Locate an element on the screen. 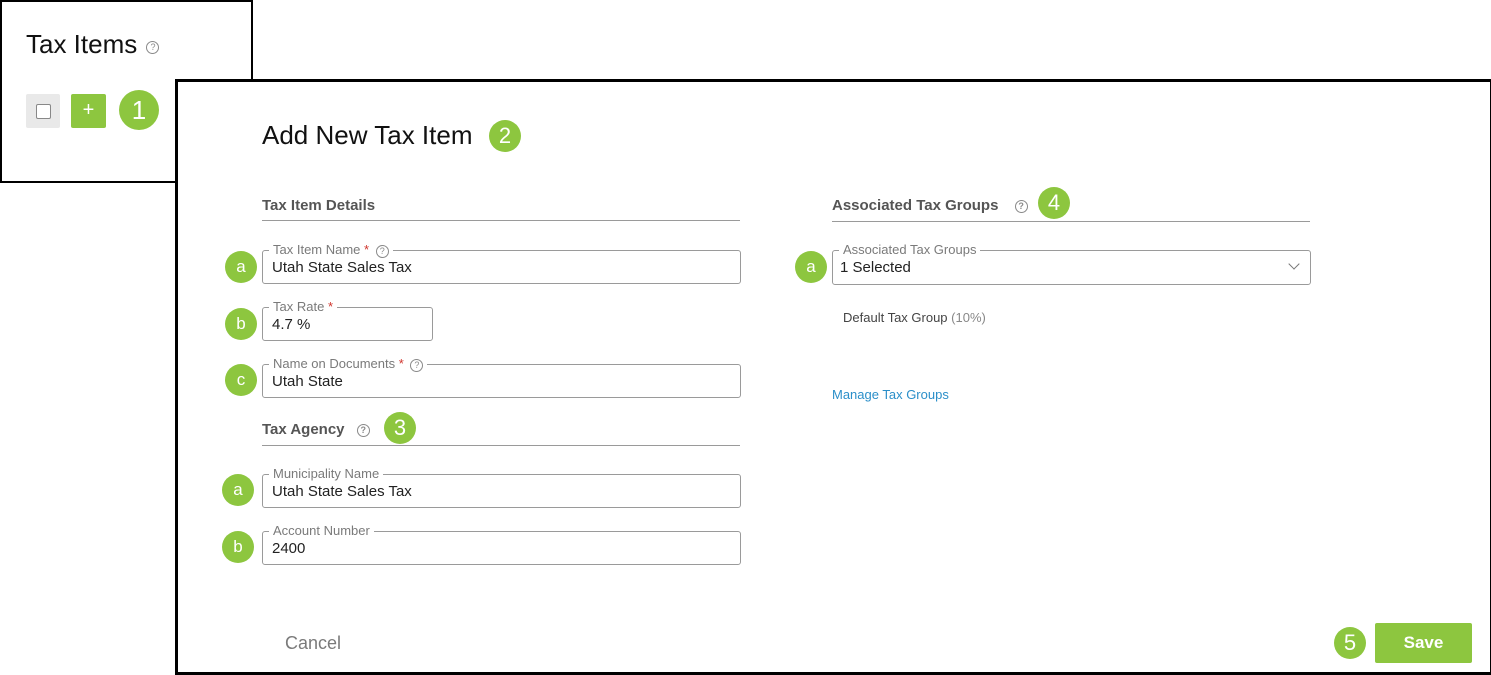 This screenshot has width=1491, height=675. field-label-text: Associated Tax Groups is located at coordinates (910, 249).